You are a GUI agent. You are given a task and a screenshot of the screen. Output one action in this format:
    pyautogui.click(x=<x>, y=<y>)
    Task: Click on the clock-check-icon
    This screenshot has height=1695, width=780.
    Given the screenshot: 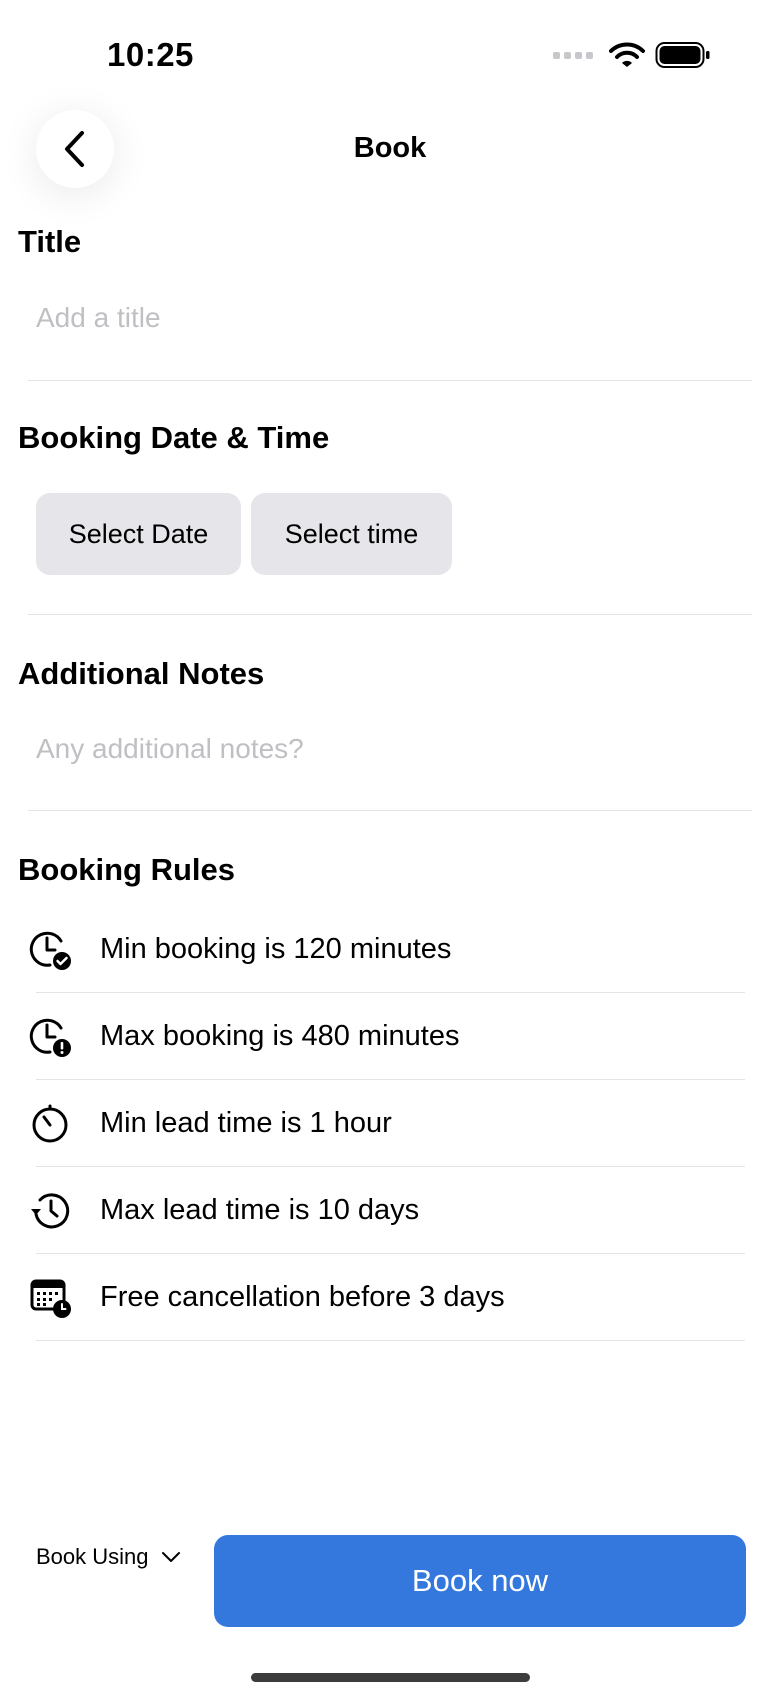 What is the action you would take?
    pyautogui.click(x=50, y=950)
    